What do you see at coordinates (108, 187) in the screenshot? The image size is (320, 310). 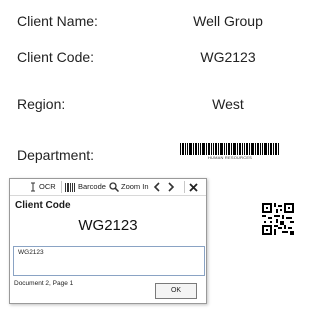 I see `dialog-toolbar: OCR Barcode Zoom In` at bounding box center [108, 187].